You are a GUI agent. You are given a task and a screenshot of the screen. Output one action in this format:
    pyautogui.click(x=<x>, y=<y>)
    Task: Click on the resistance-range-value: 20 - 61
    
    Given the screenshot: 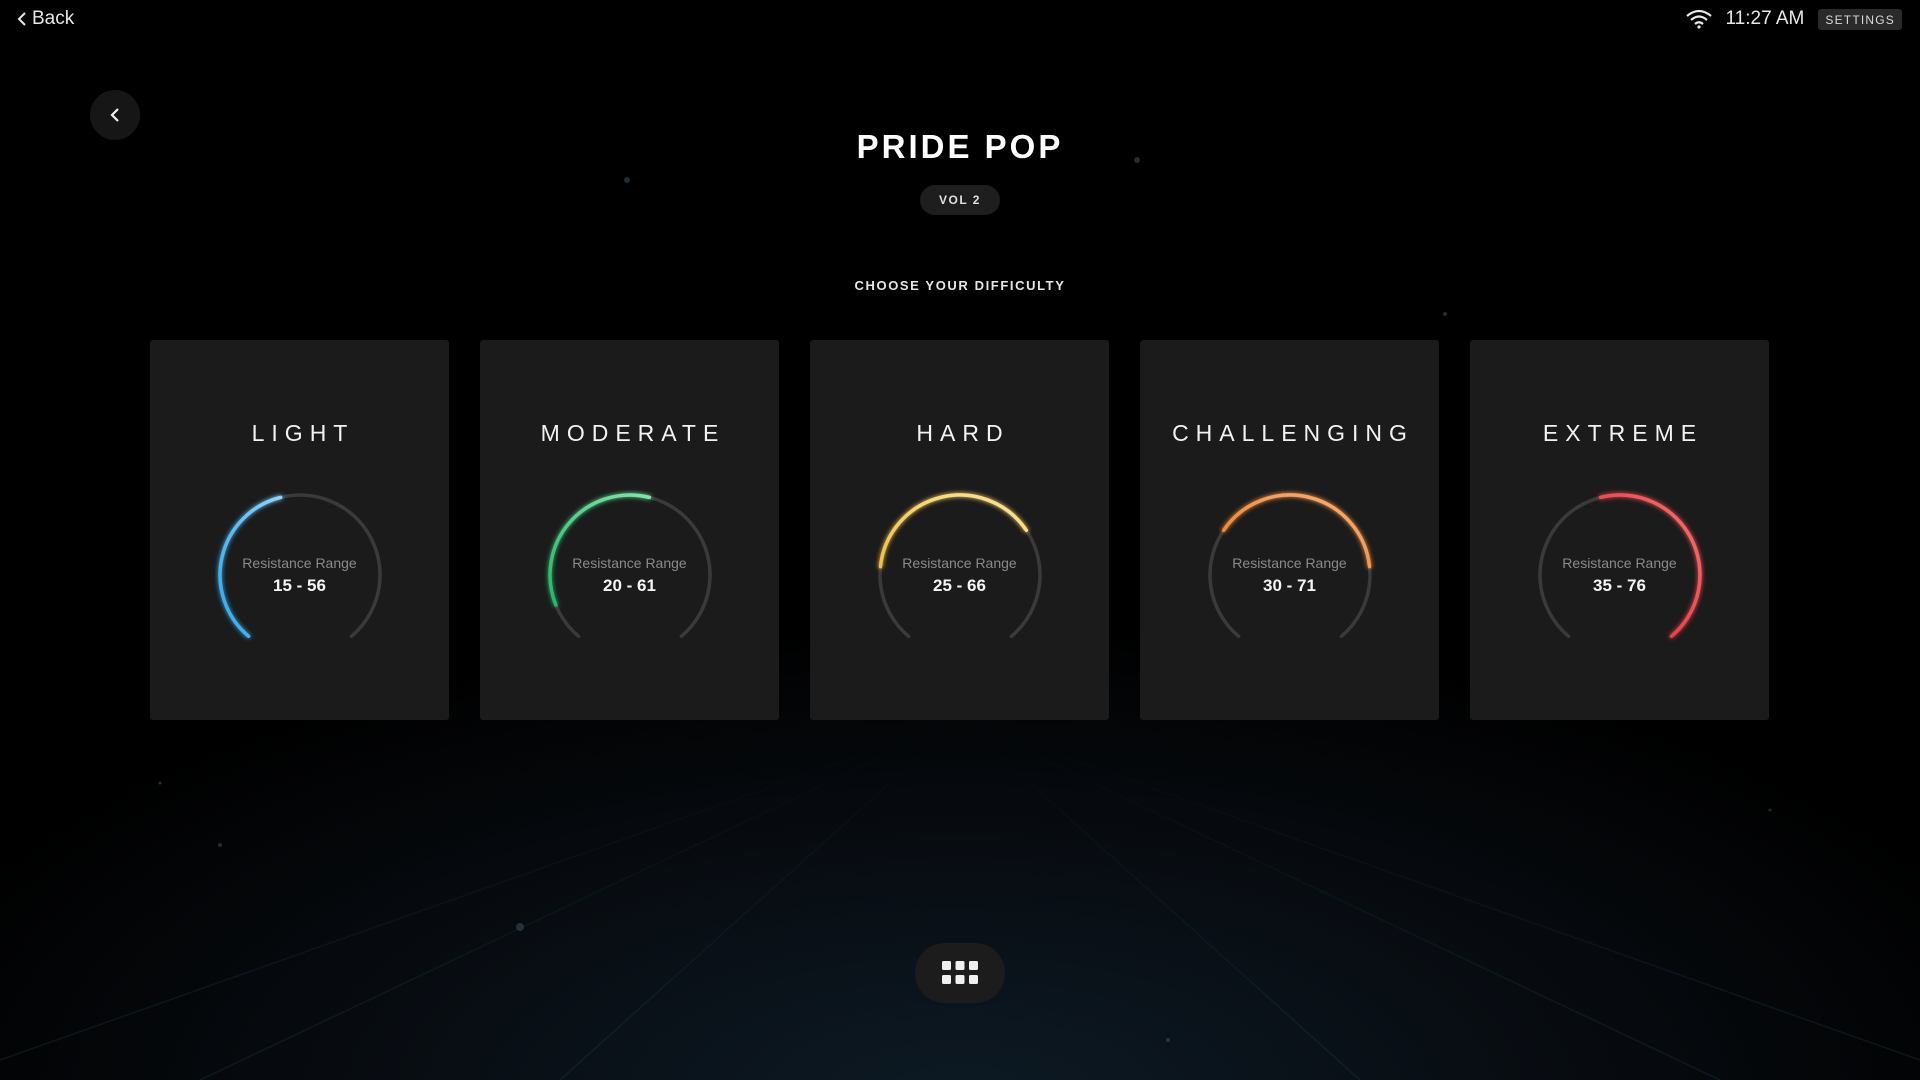 What is the action you would take?
    pyautogui.click(x=629, y=585)
    